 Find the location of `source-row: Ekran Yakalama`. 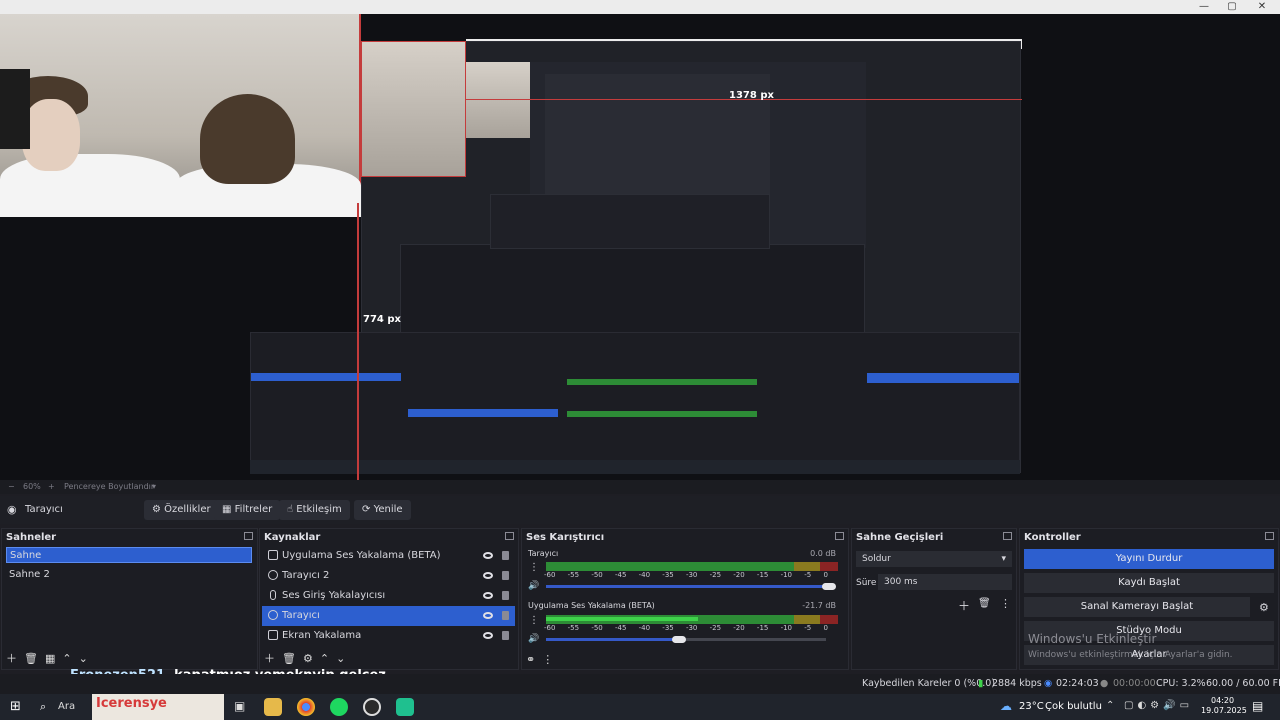

source-row: Ekran Yakalama is located at coordinates (388, 636).